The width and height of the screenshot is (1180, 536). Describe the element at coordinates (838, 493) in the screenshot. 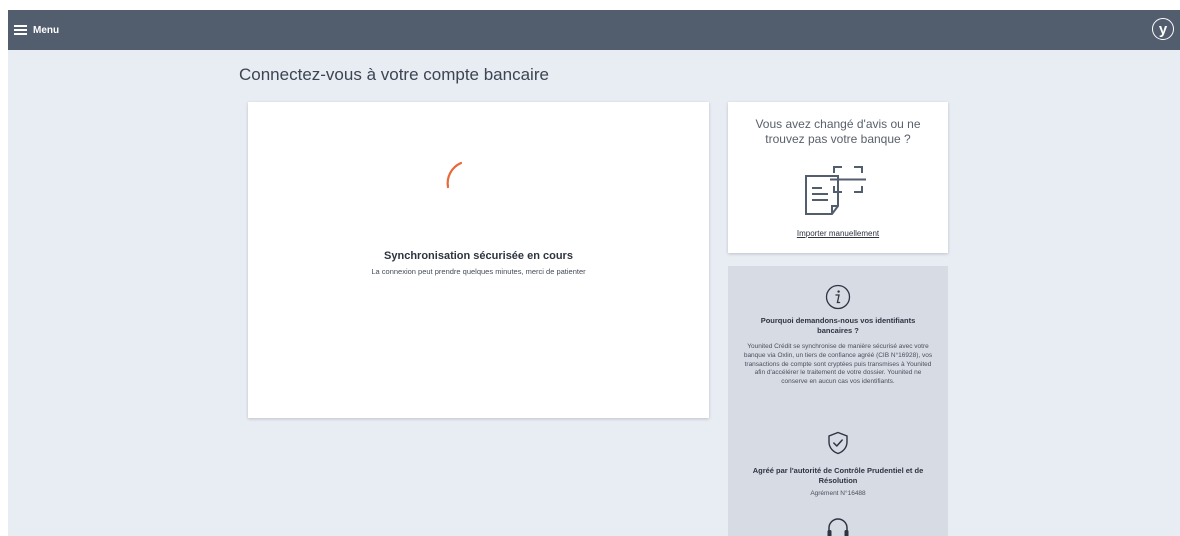

I see `approval-number: Agrément N°16488` at that location.